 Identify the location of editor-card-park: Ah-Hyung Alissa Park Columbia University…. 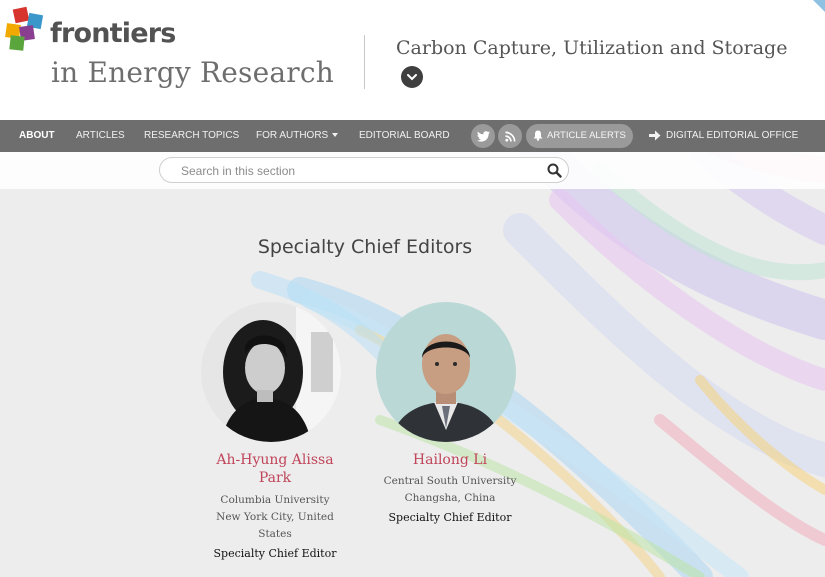
(275, 506).